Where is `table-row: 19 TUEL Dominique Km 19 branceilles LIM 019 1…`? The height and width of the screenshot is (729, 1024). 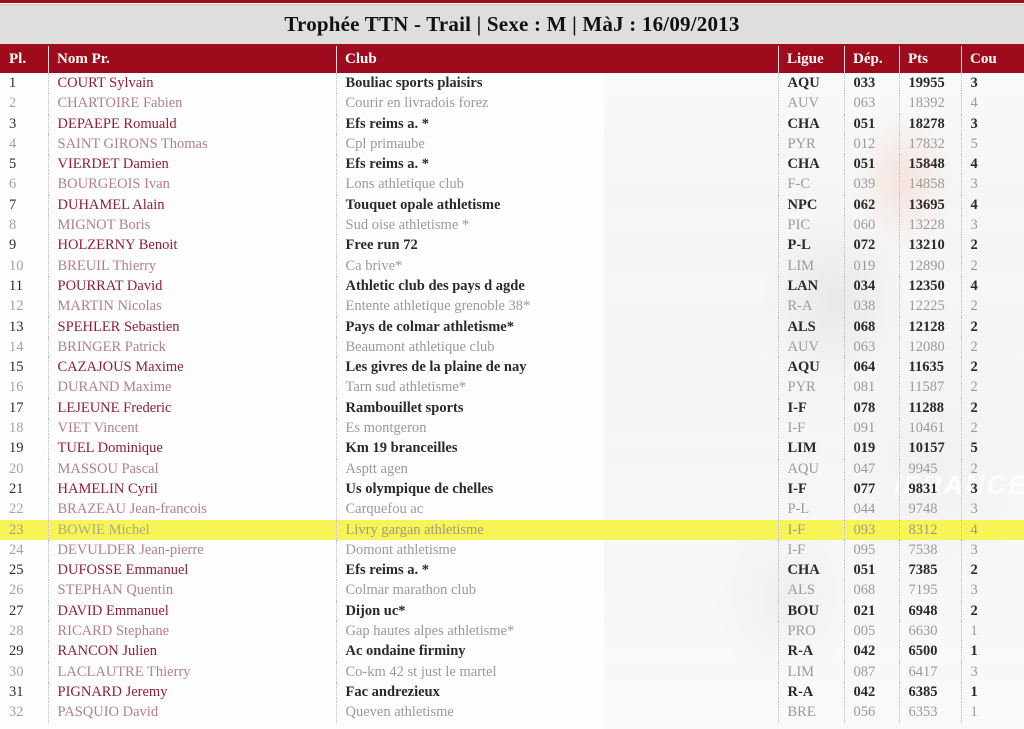
table-row: 19 TUEL Dominique Km 19 branceilles LIM 019 1… is located at coordinates (512, 448).